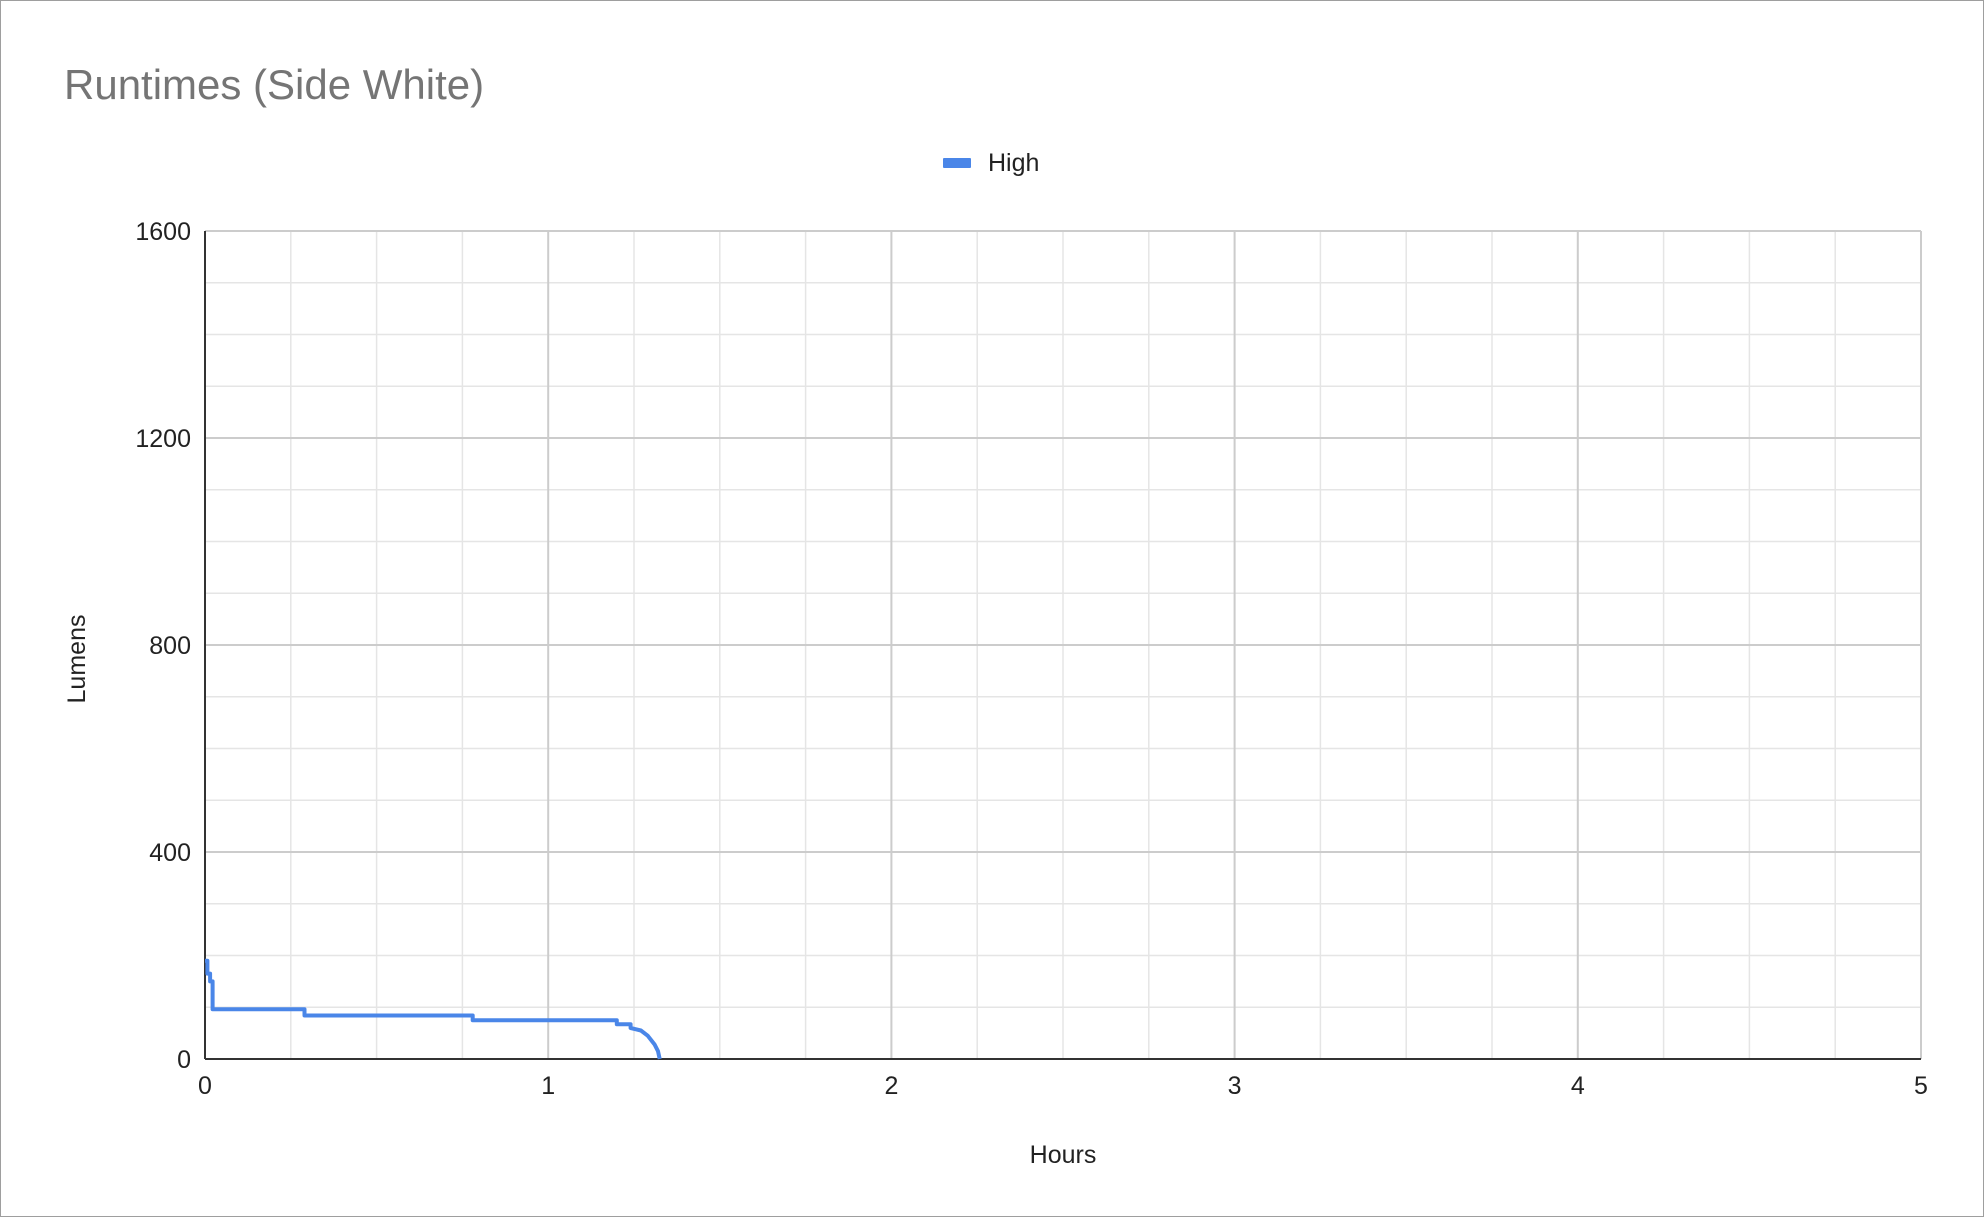 This screenshot has width=1984, height=1218. I want to click on legend-swatch-high, so click(957, 163).